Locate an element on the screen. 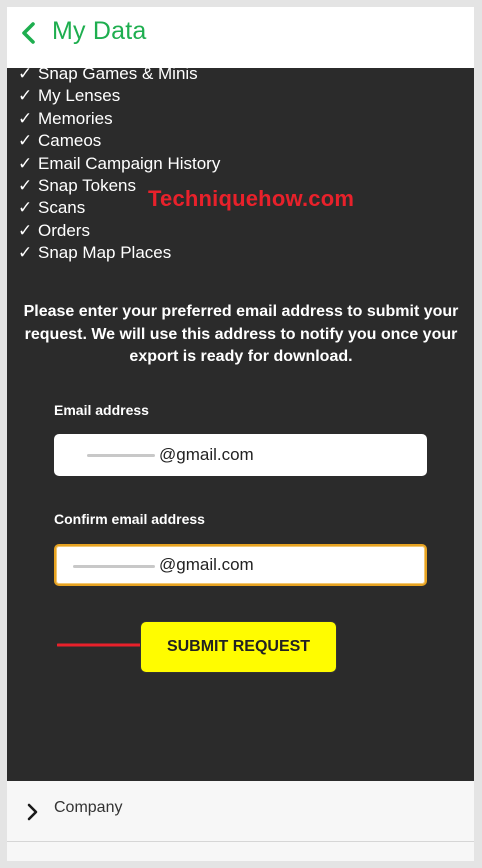 This screenshot has width=482, height=868. list-item: ✓ Snap Games & Minis is located at coordinates (119, 74).